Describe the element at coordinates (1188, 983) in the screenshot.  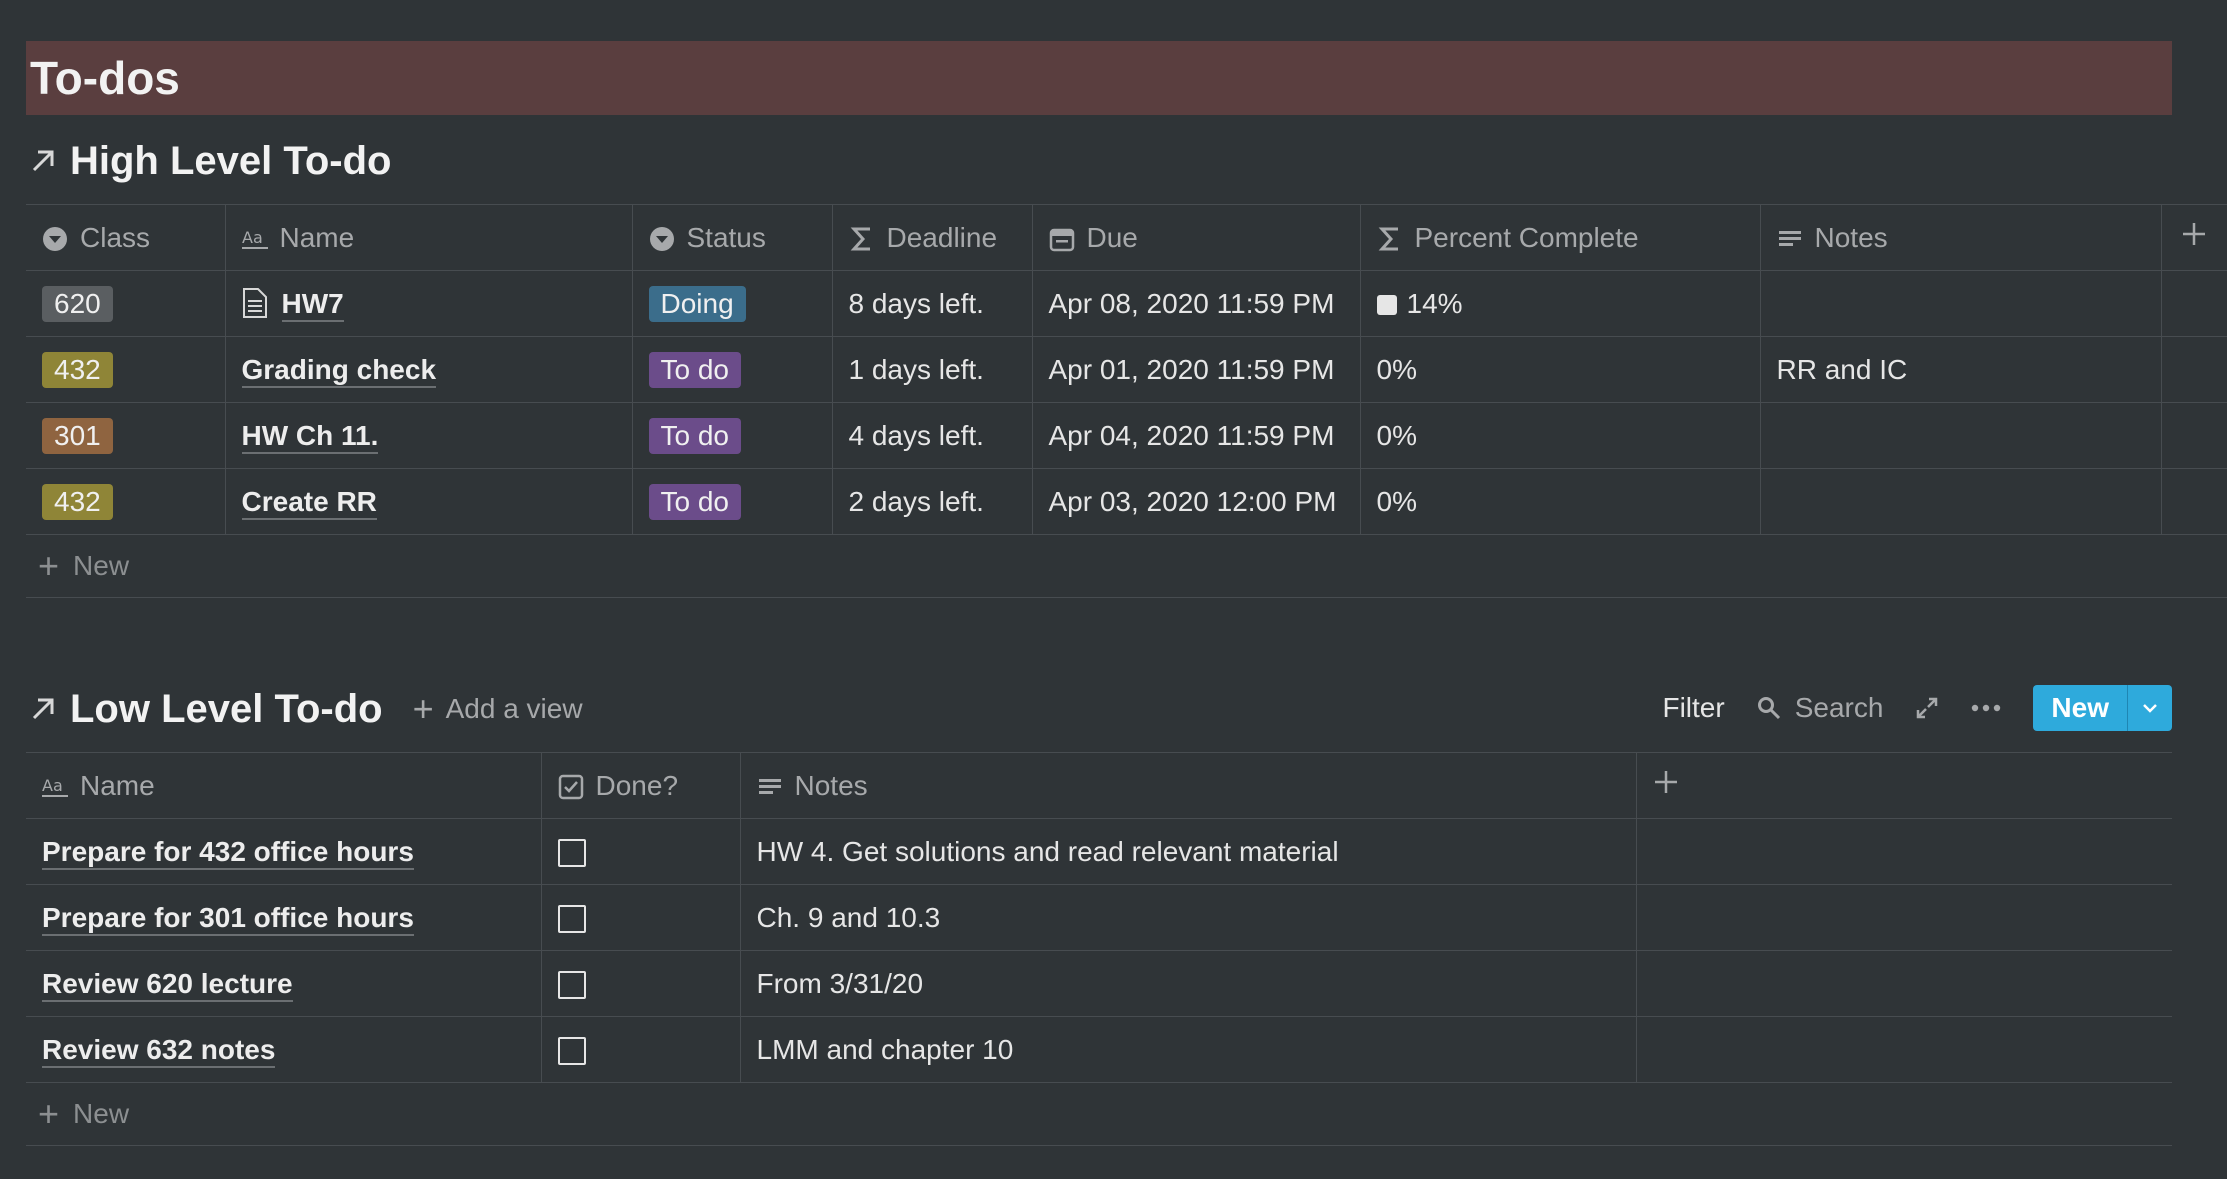
I see `notes-cell: From 3/31/20` at that location.